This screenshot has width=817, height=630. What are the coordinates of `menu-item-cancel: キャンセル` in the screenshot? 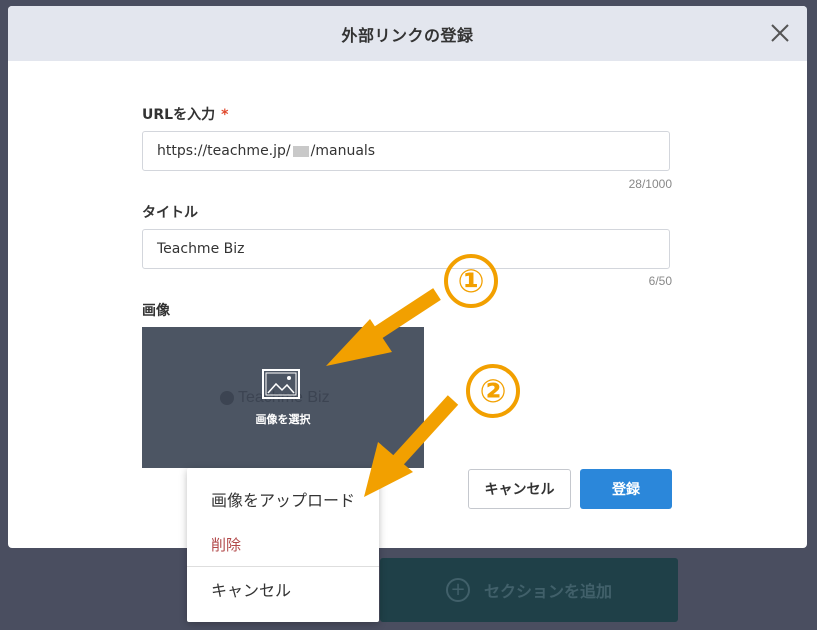 It's located at (283, 589).